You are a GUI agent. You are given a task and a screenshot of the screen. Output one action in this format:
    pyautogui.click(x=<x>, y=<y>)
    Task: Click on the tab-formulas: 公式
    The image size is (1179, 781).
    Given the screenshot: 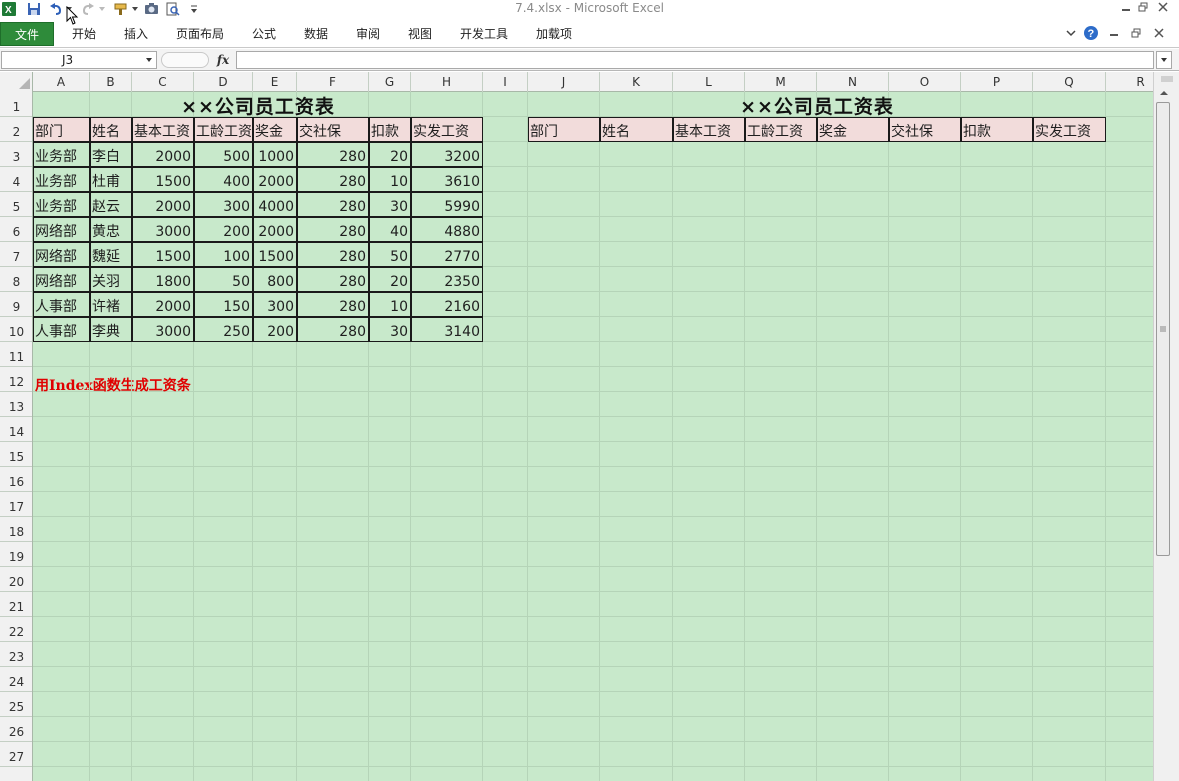 What is the action you would take?
    pyautogui.click(x=264, y=34)
    